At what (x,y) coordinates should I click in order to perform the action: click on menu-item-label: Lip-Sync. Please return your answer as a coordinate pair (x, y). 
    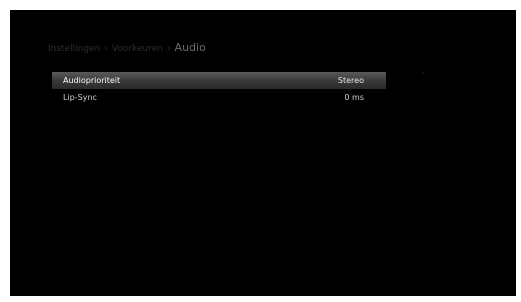
    Looking at the image, I should click on (80, 97).